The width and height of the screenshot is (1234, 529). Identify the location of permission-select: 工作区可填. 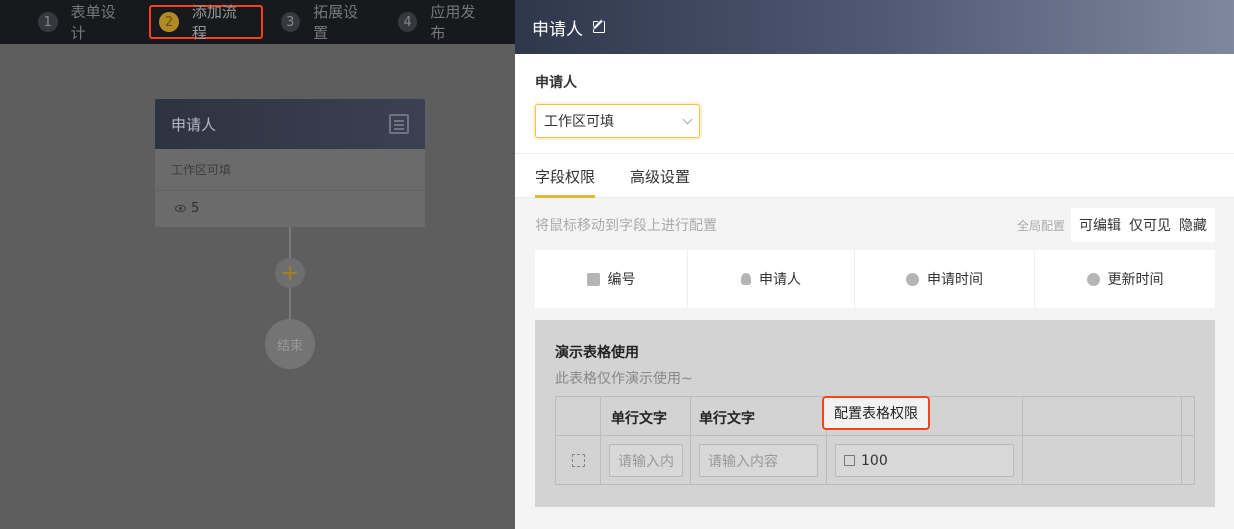
(617, 121).